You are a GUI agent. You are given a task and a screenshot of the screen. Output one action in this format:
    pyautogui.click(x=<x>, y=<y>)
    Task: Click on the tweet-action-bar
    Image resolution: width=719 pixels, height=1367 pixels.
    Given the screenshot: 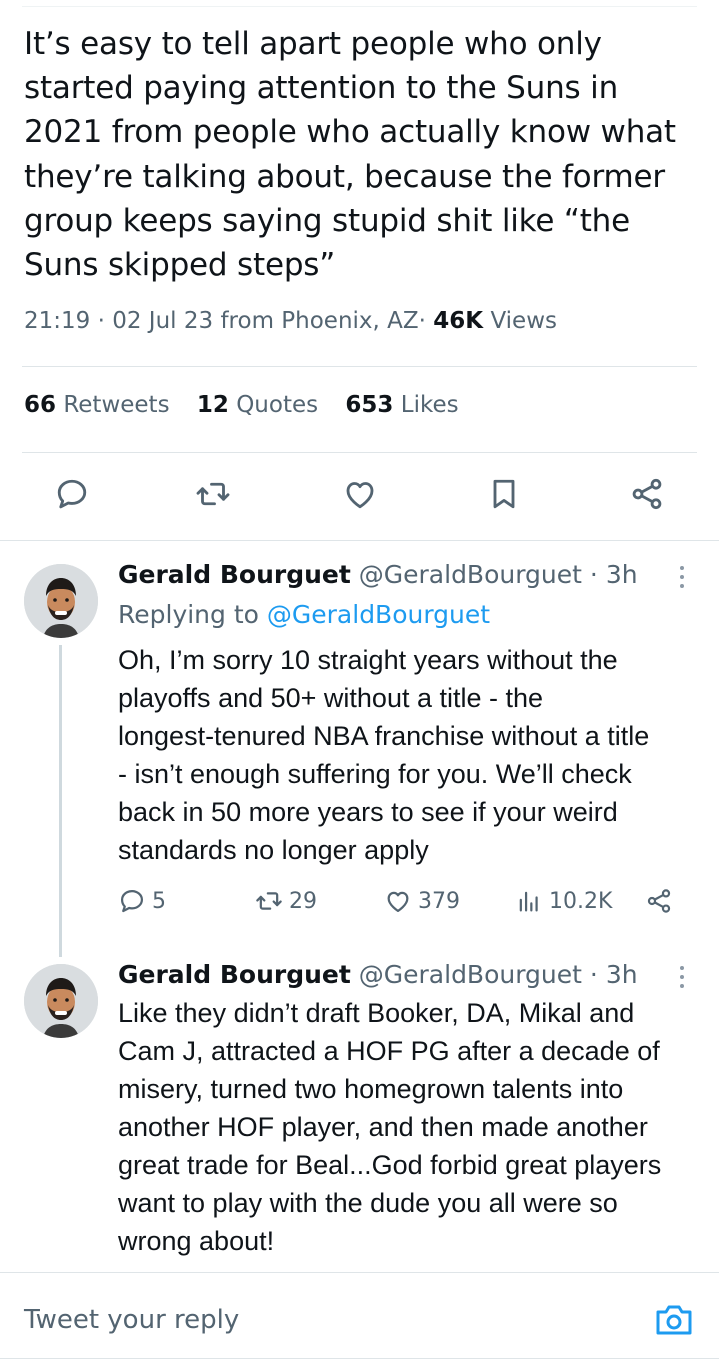 What is the action you would take?
    pyautogui.click(x=359, y=494)
    